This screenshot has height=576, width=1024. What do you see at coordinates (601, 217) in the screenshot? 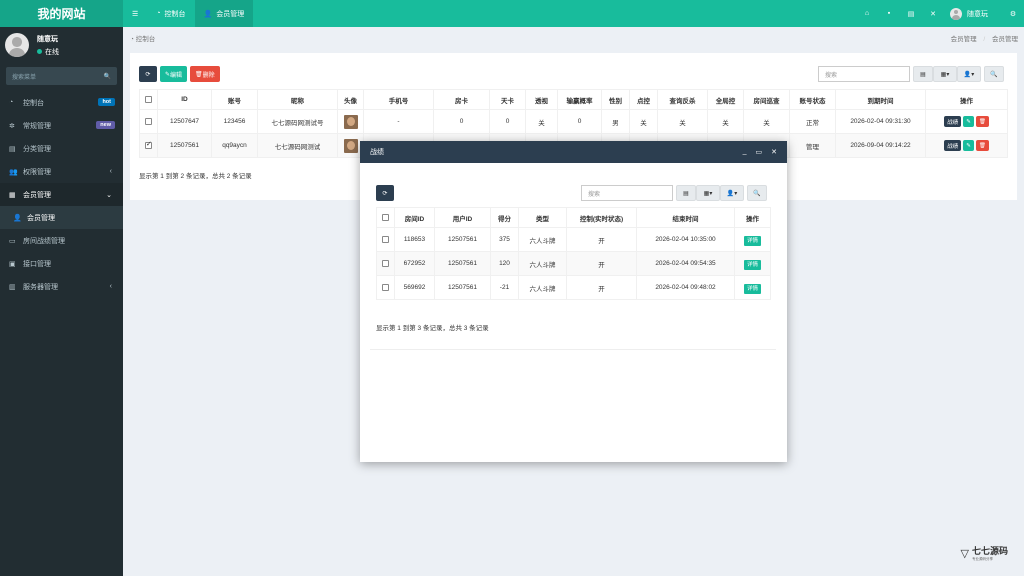
I see `col-control: 控制(实时状态)` at bounding box center [601, 217].